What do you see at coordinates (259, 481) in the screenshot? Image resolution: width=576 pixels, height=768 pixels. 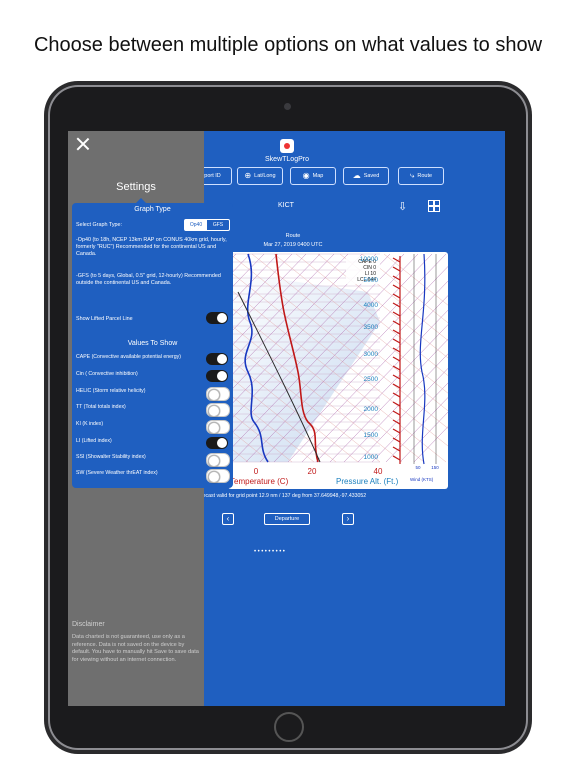 I see `x-axis-label: Temperature (C)` at bounding box center [259, 481].